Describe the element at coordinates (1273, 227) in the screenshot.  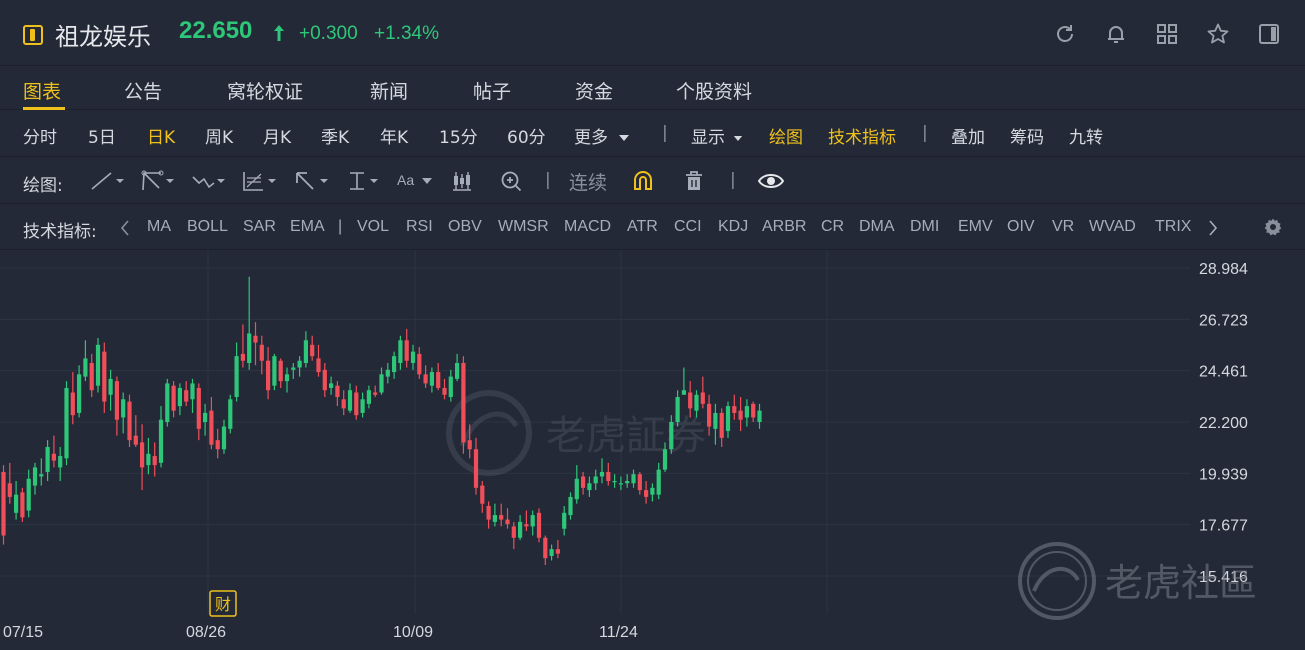
I see `settings-icon` at that location.